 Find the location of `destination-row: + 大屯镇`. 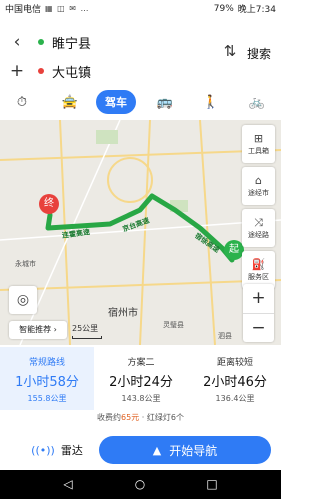

destination-row: + 大屯镇 is located at coordinates (120, 71).